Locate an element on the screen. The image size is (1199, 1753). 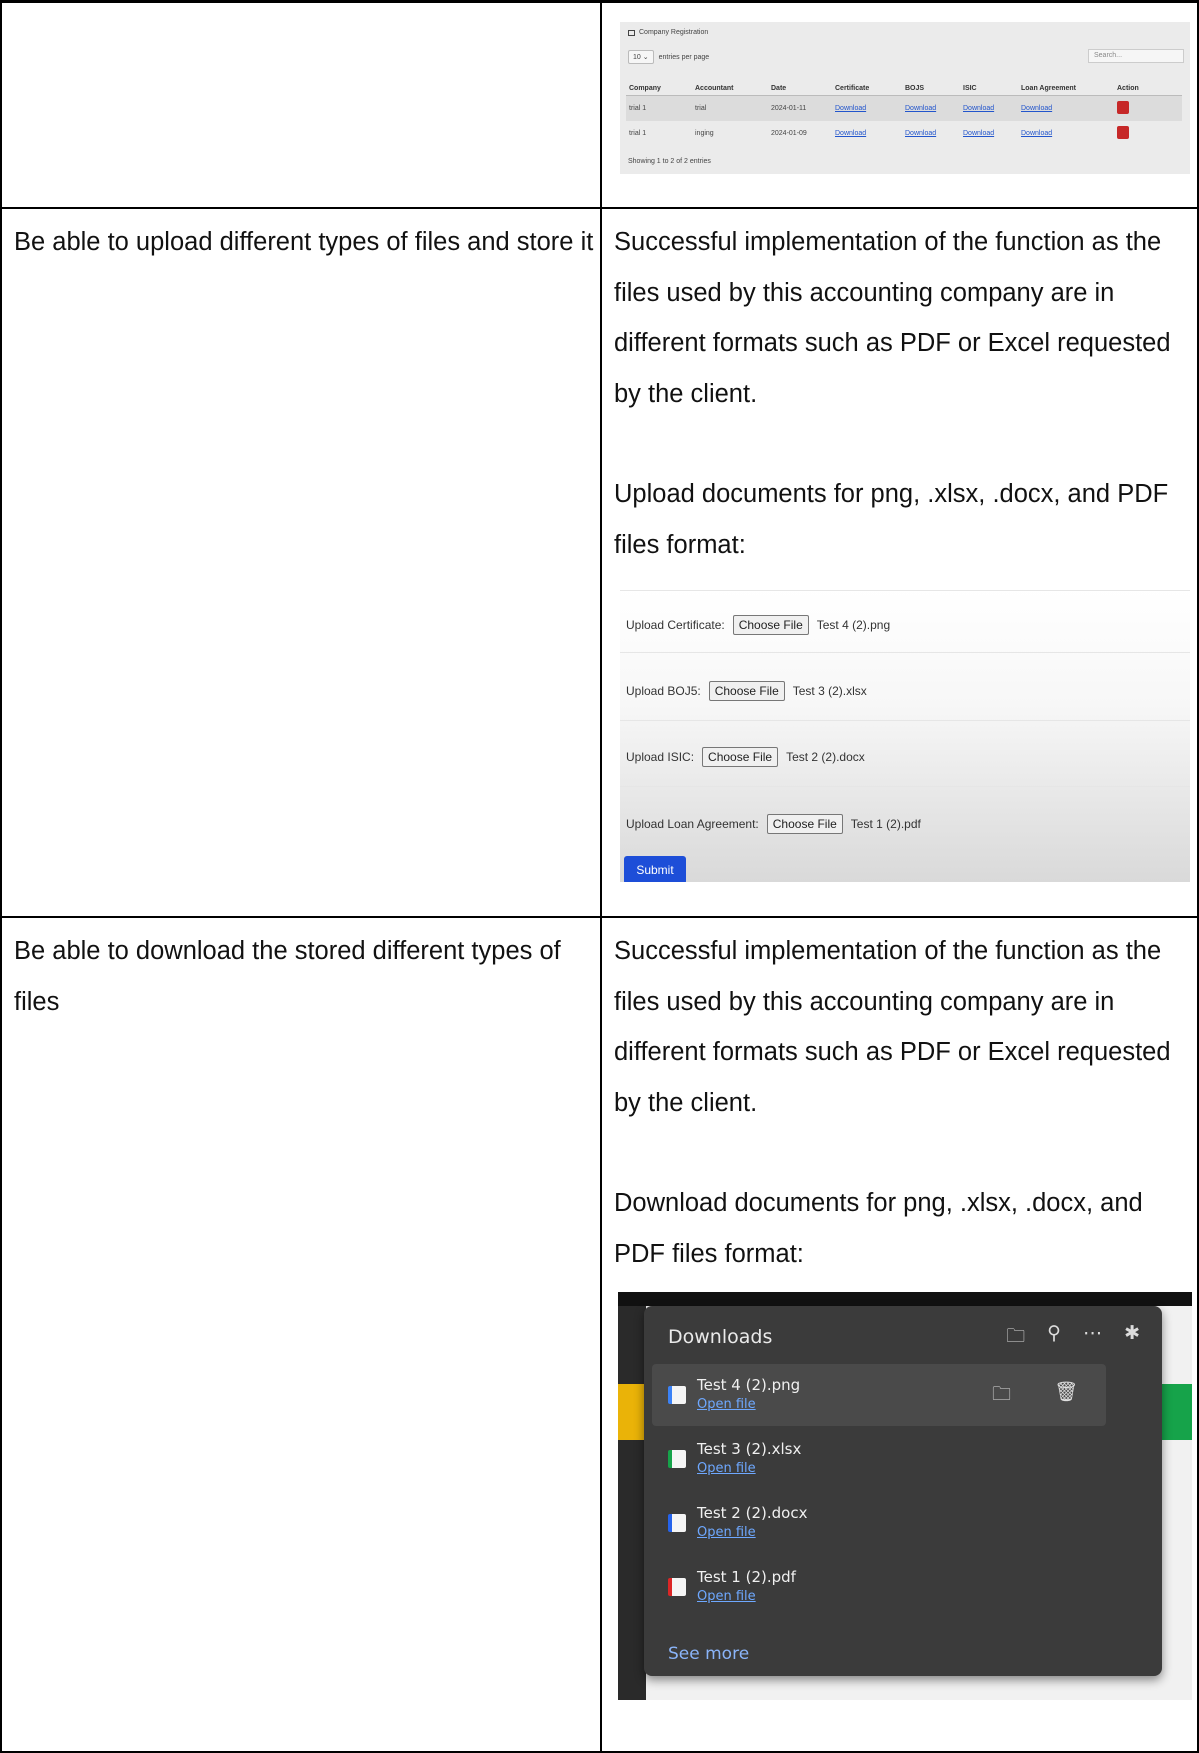
table-icon is located at coordinates (631, 32).